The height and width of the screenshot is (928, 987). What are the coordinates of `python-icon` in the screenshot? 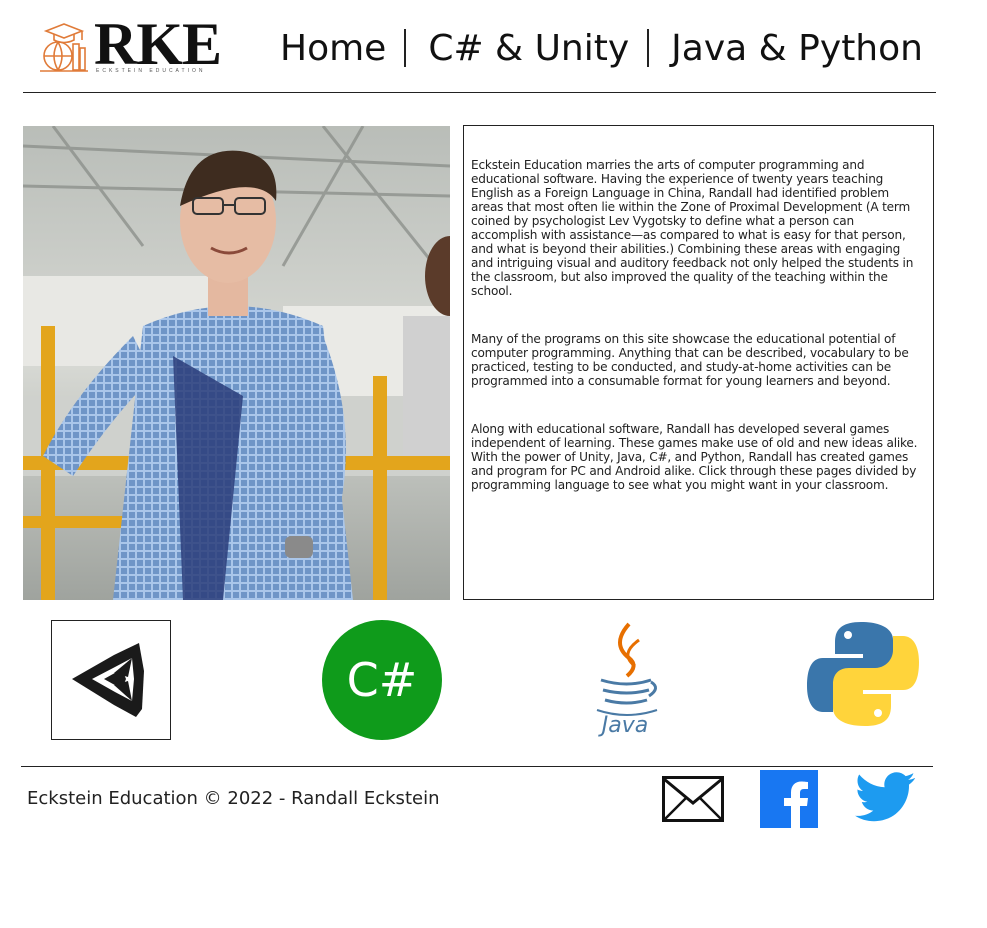 It's located at (863, 674).